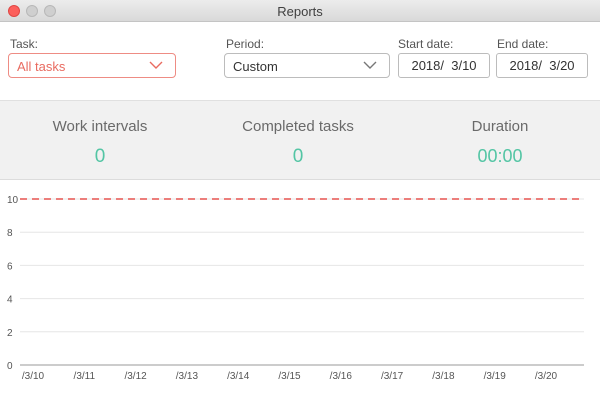  I want to click on y-tick-label: 6, so click(10, 266).